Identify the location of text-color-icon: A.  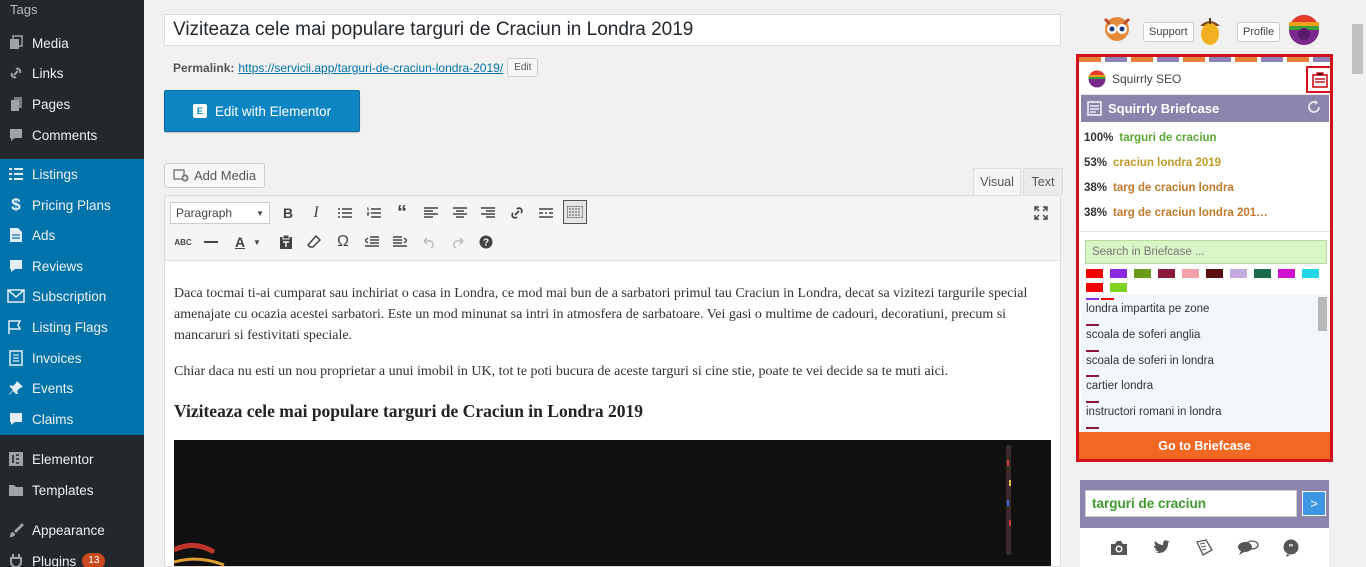
(240, 242).